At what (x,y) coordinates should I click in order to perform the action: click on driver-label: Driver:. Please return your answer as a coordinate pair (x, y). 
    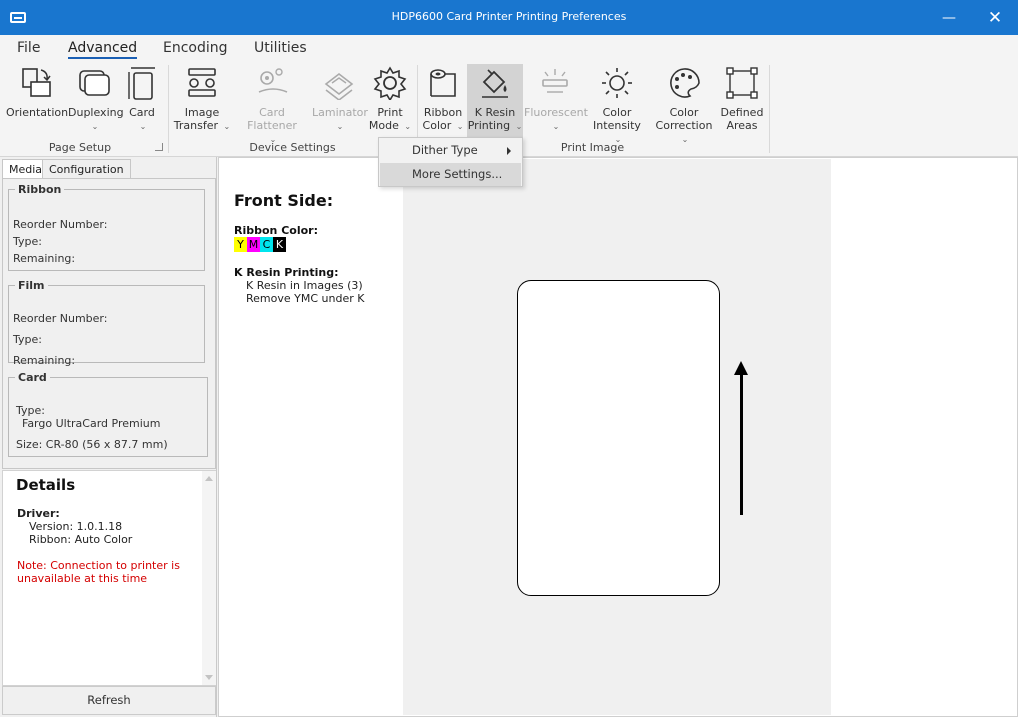
    Looking at the image, I should click on (38, 513).